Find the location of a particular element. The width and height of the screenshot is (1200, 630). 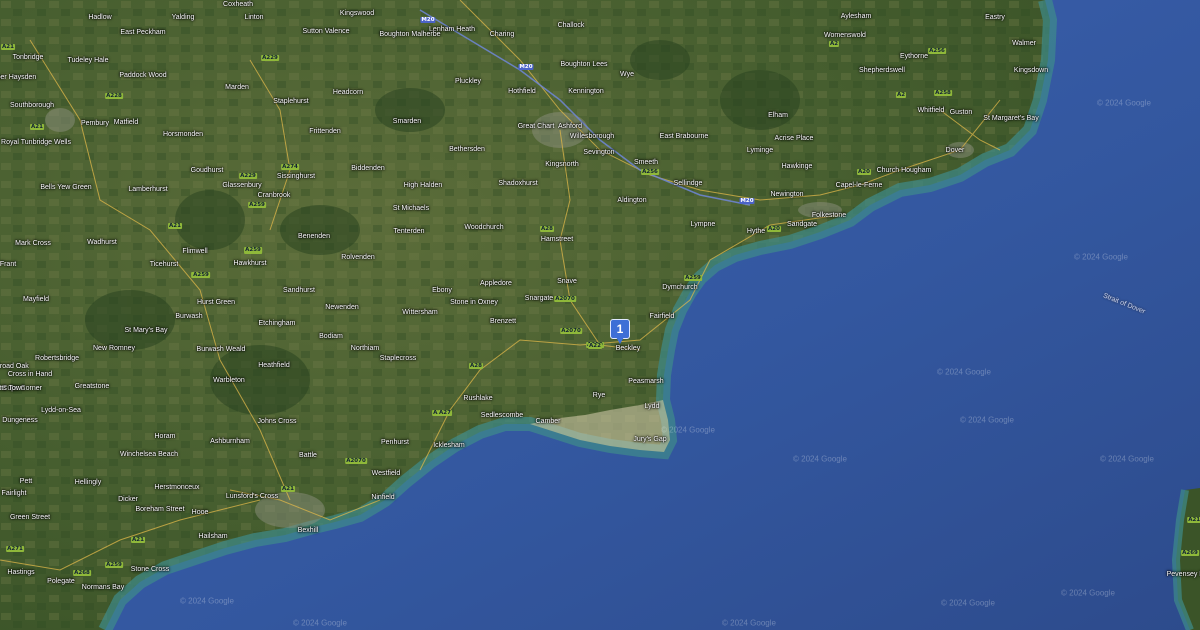

place-label: Pevensey Bay is located at coordinates (1183, 574).